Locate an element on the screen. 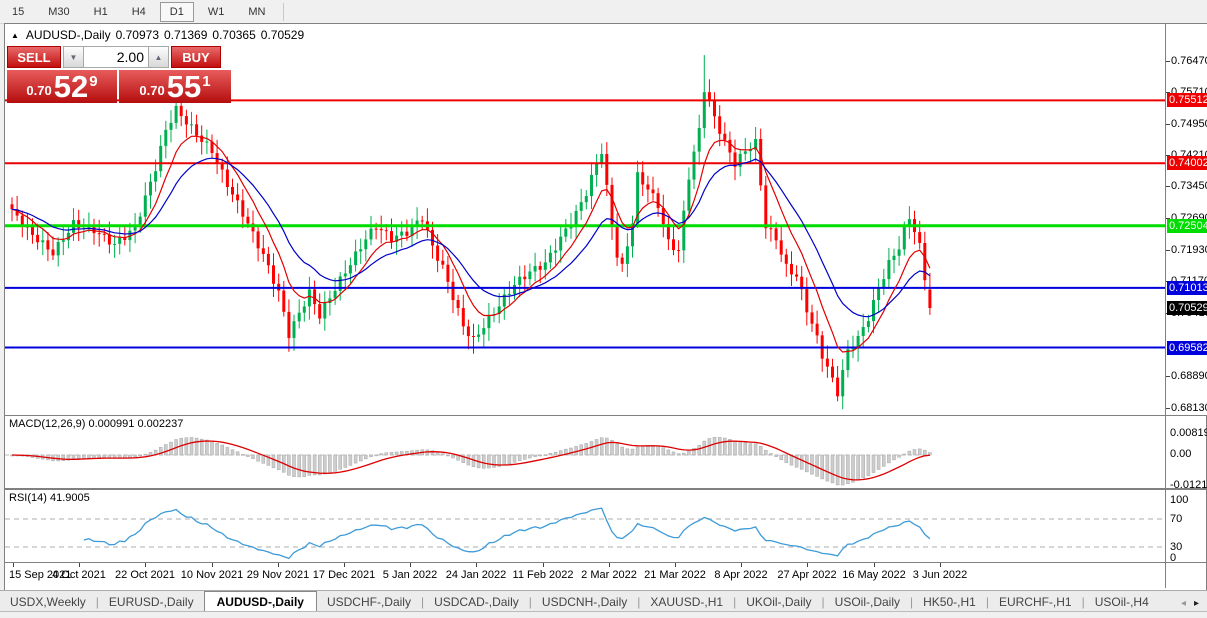 The height and width of the screenshot is (618, 1207). chart-tab-usdchf-daily: USDCHF-,Daily is located at coordinates (369, 602).